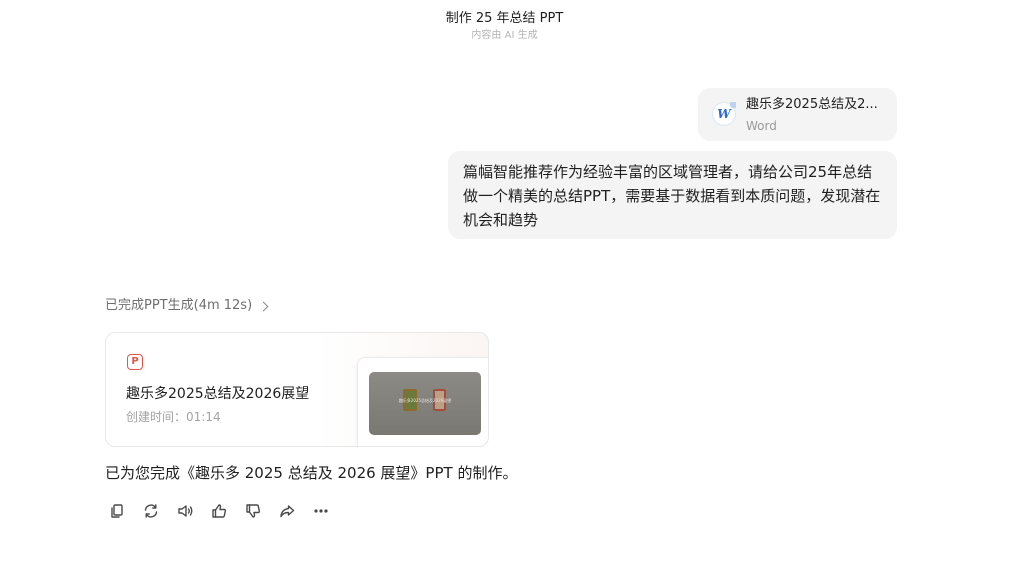 The width and height of the screenshot is (1009, 576). I want to click on copy-button, so click(117, 511).